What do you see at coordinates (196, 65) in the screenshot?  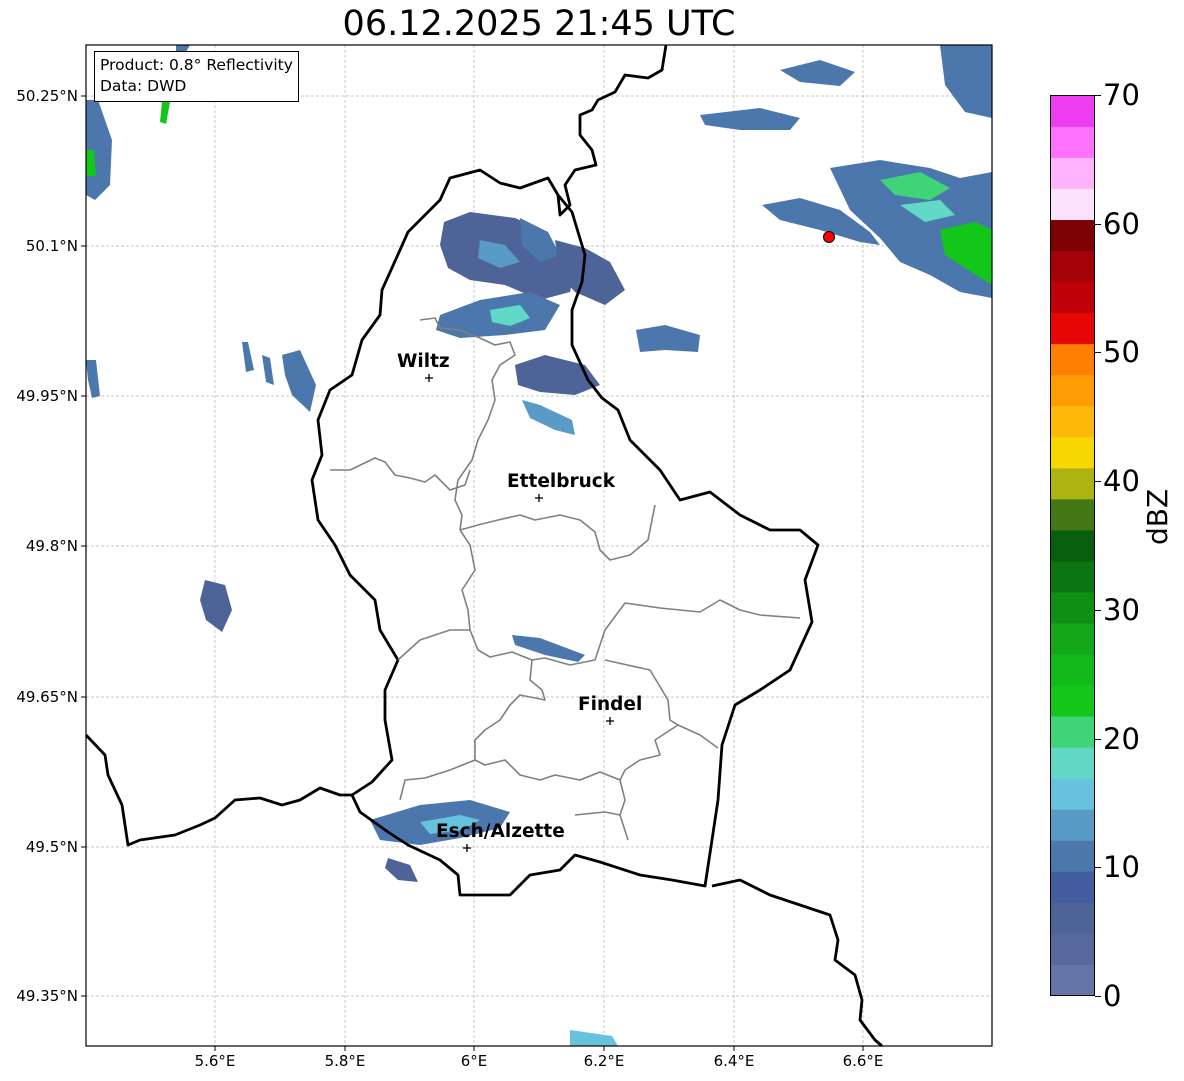 I see `product-label: Product: 0.8° Reflectivity` at bounding box center [196, 65].